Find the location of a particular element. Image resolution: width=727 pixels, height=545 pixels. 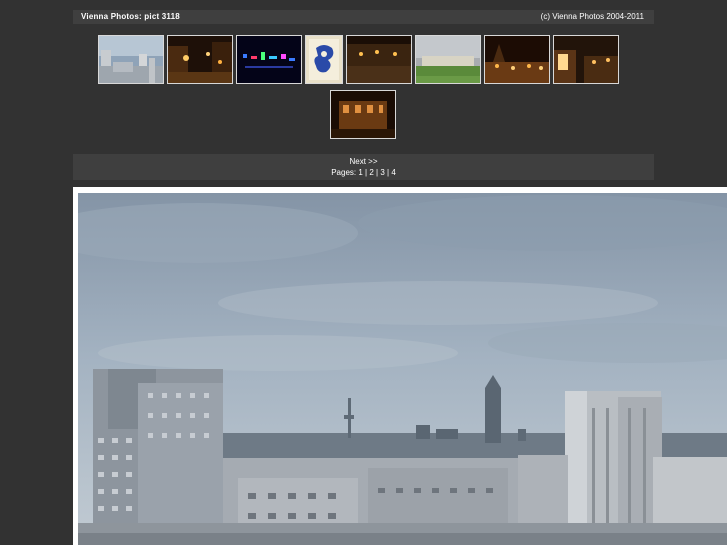

next-link: Next >> is located at coordinates (363, 162).